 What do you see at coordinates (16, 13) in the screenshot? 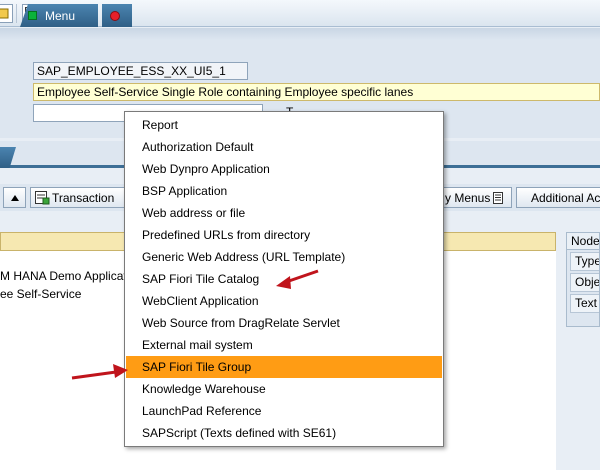
I see `toolbar-separator` at bounding box center [16, 13].